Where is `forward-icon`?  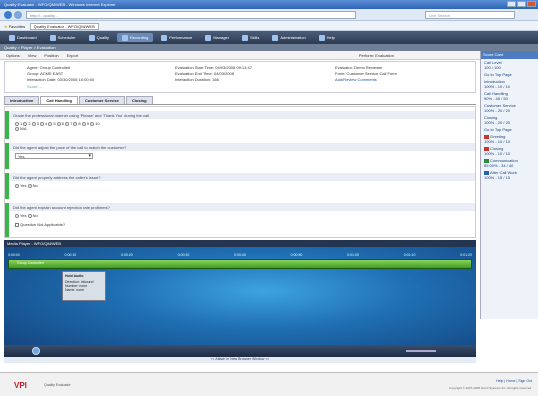 forward-icon is located at coordinates (18, 15).